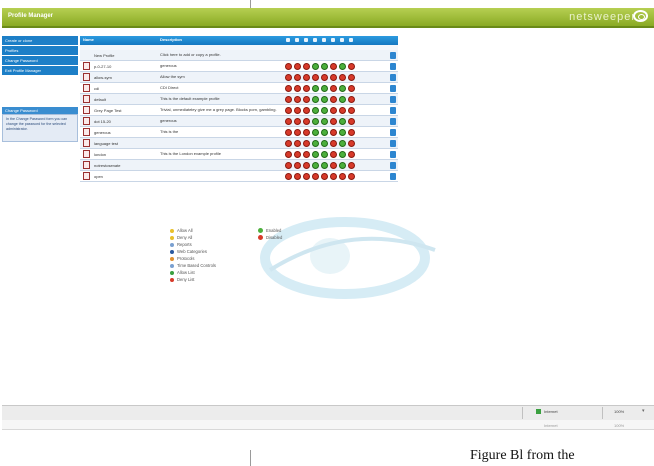  I want to click on table-row: generous This is the, so click(239, 132).